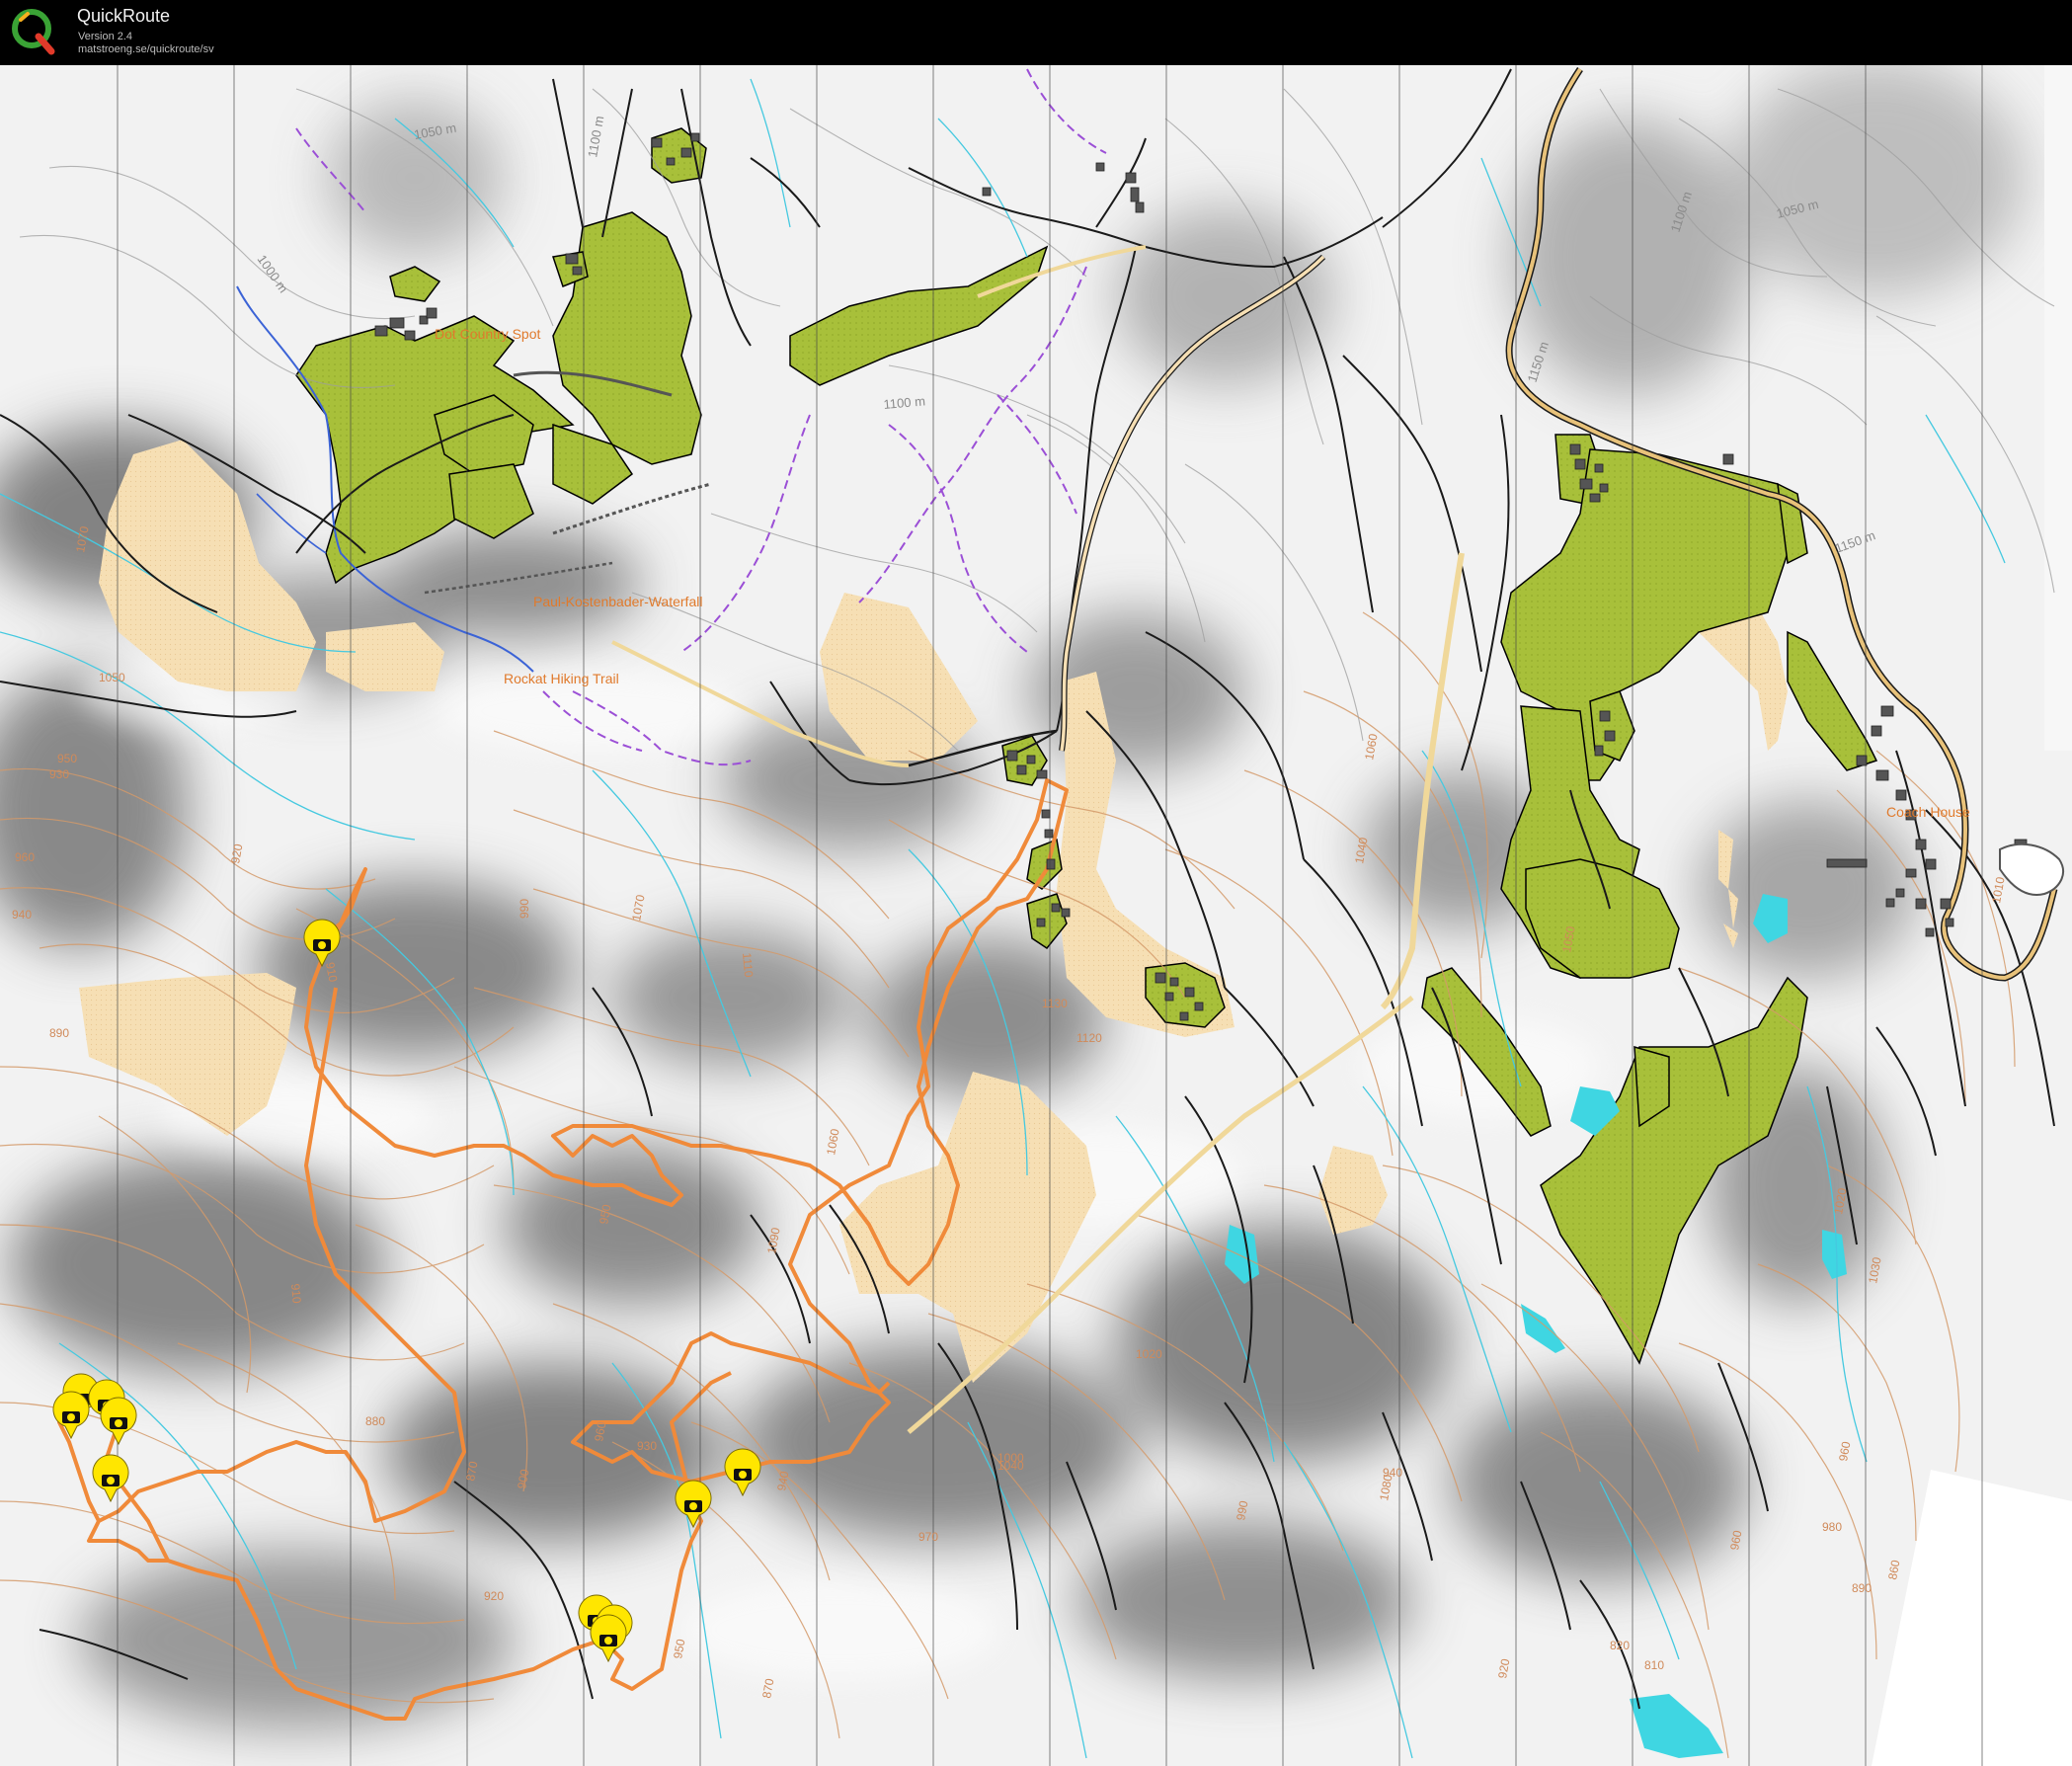 This screenshot has height=1766, width=2072. What do you see at coordinates (1620, 1645) in the screenshot?
I see `contour-label: 820` at bounding box center [1620, 1645].